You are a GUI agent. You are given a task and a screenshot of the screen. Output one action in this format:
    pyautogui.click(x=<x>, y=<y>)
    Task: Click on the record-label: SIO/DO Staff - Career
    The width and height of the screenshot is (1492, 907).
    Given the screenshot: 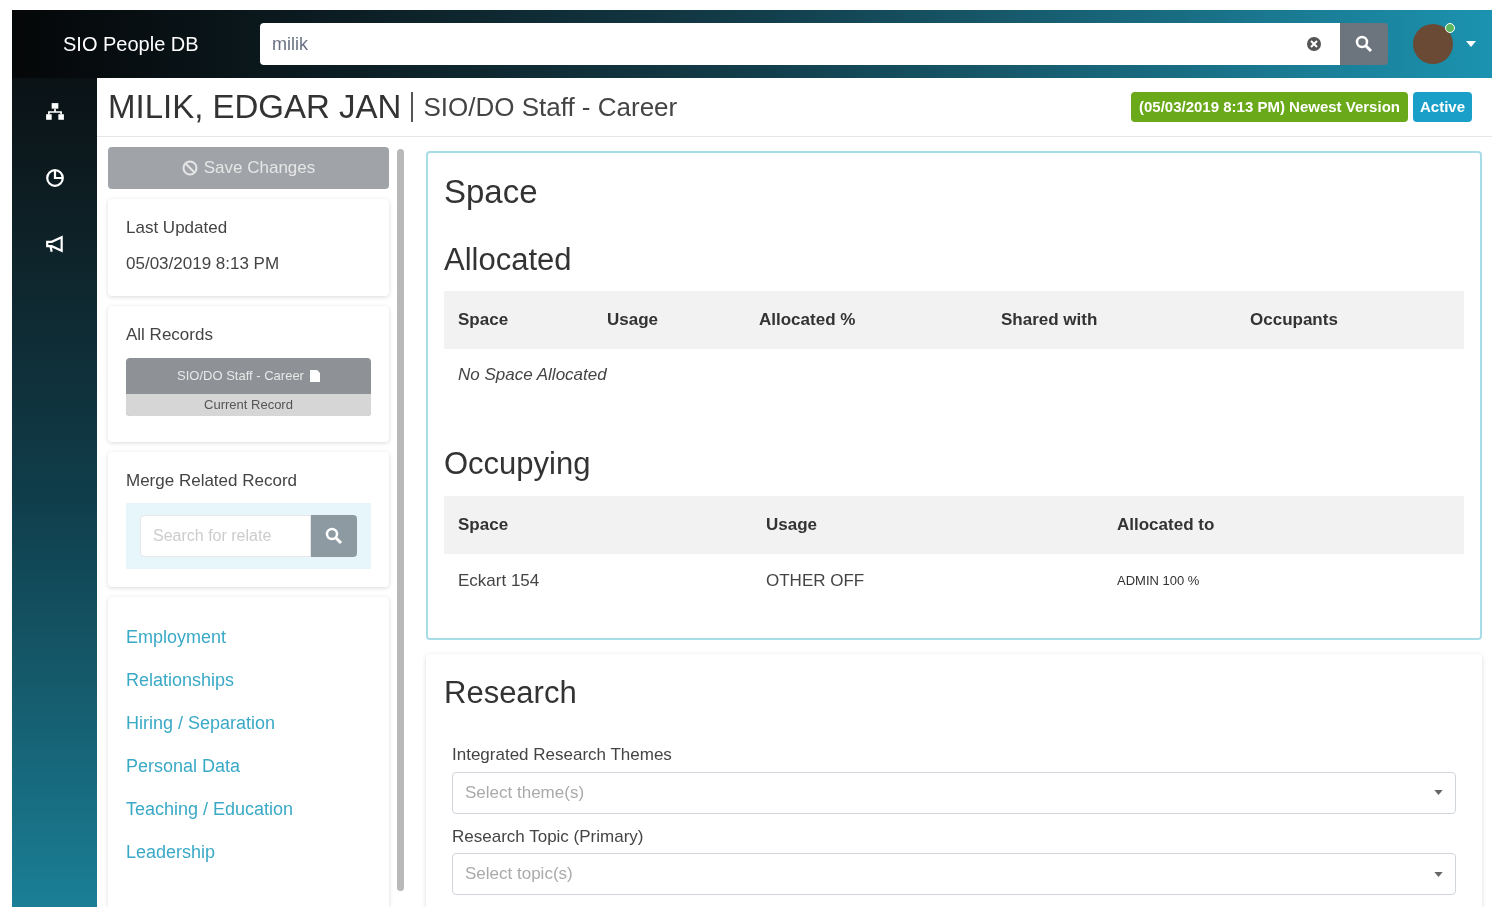 What is the action you would take?
    pyautogui.click(x=240, y=375)
    